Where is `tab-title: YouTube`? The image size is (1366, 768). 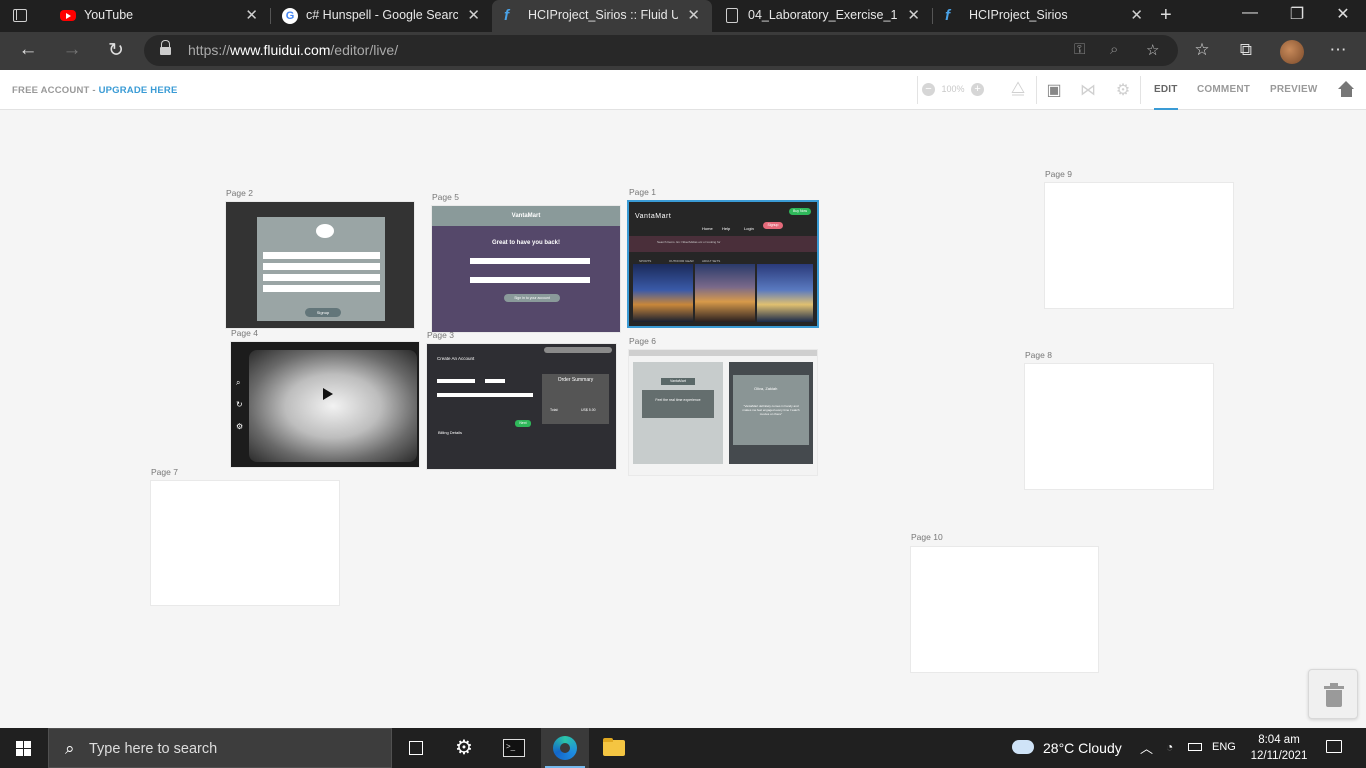
tab-title: YouTube is located at coordinates (109, 15).